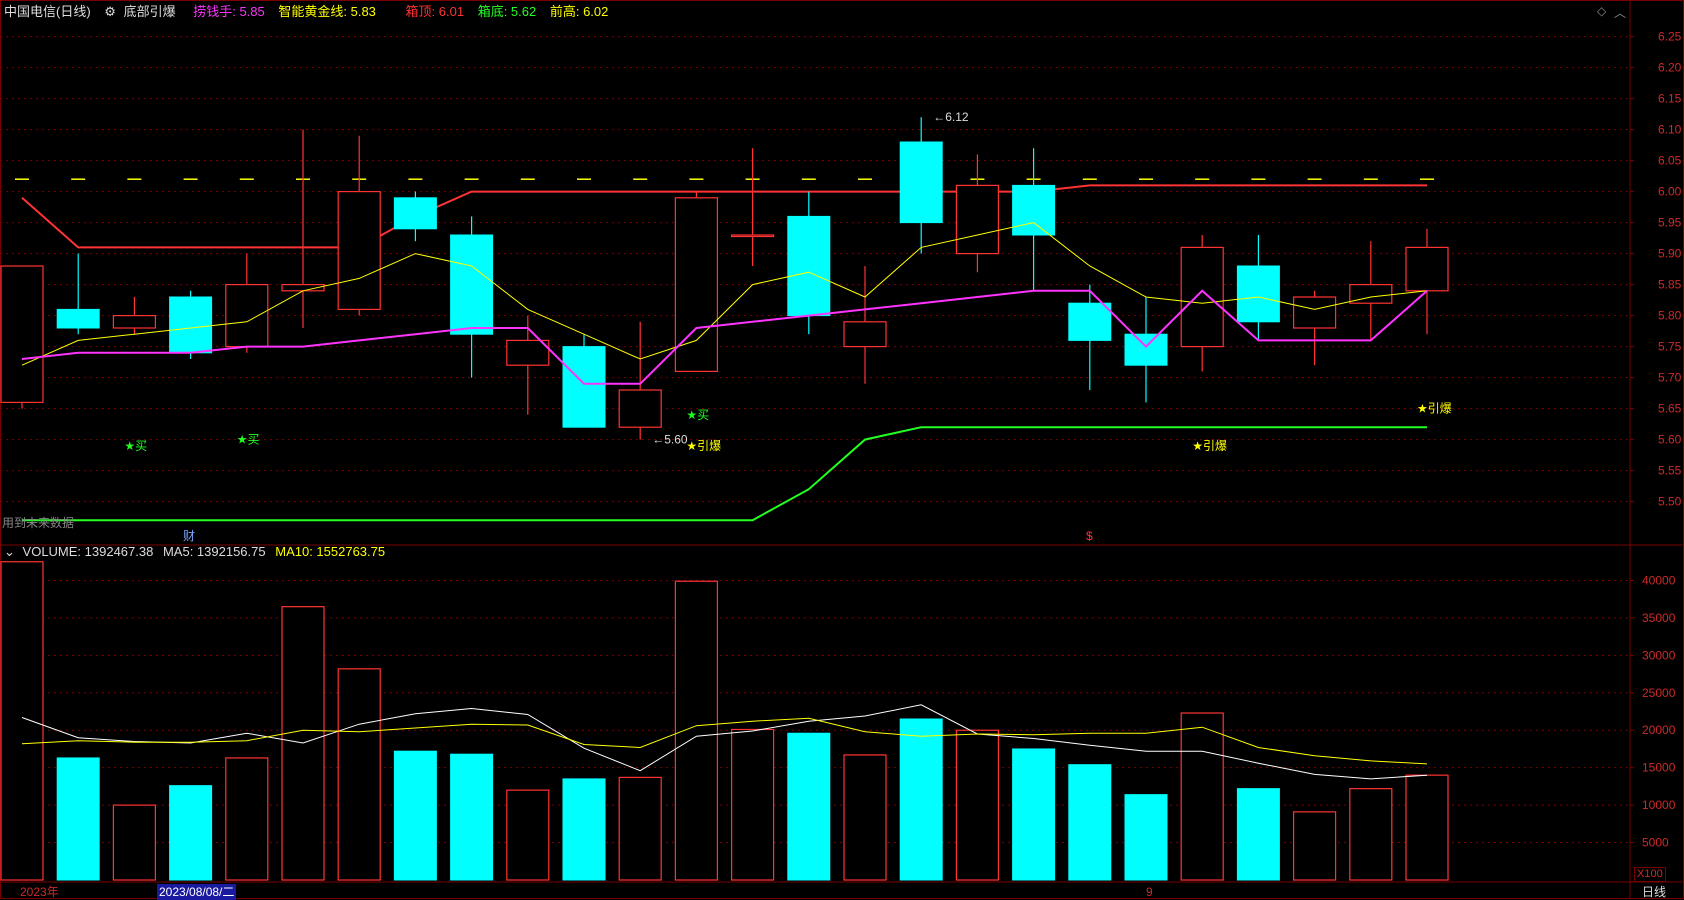  I want to click on price-tick-label: 5.95, so click(1670, 223).